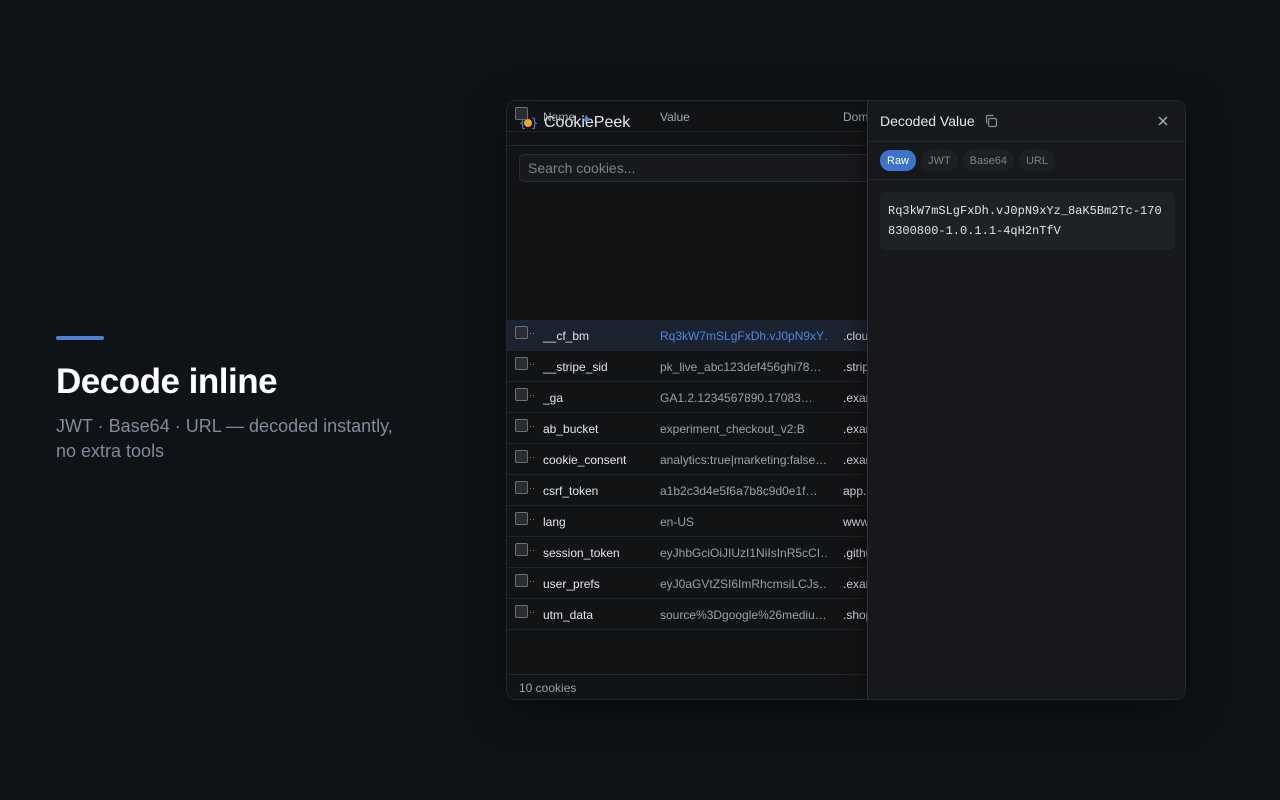 Image resolution: width=1280 pixels, height=800 pixels. What do you see at coordinates (856, 367) in the screenshot?
I see `cookie-domain: .strip` at bounding box center [856, 367].